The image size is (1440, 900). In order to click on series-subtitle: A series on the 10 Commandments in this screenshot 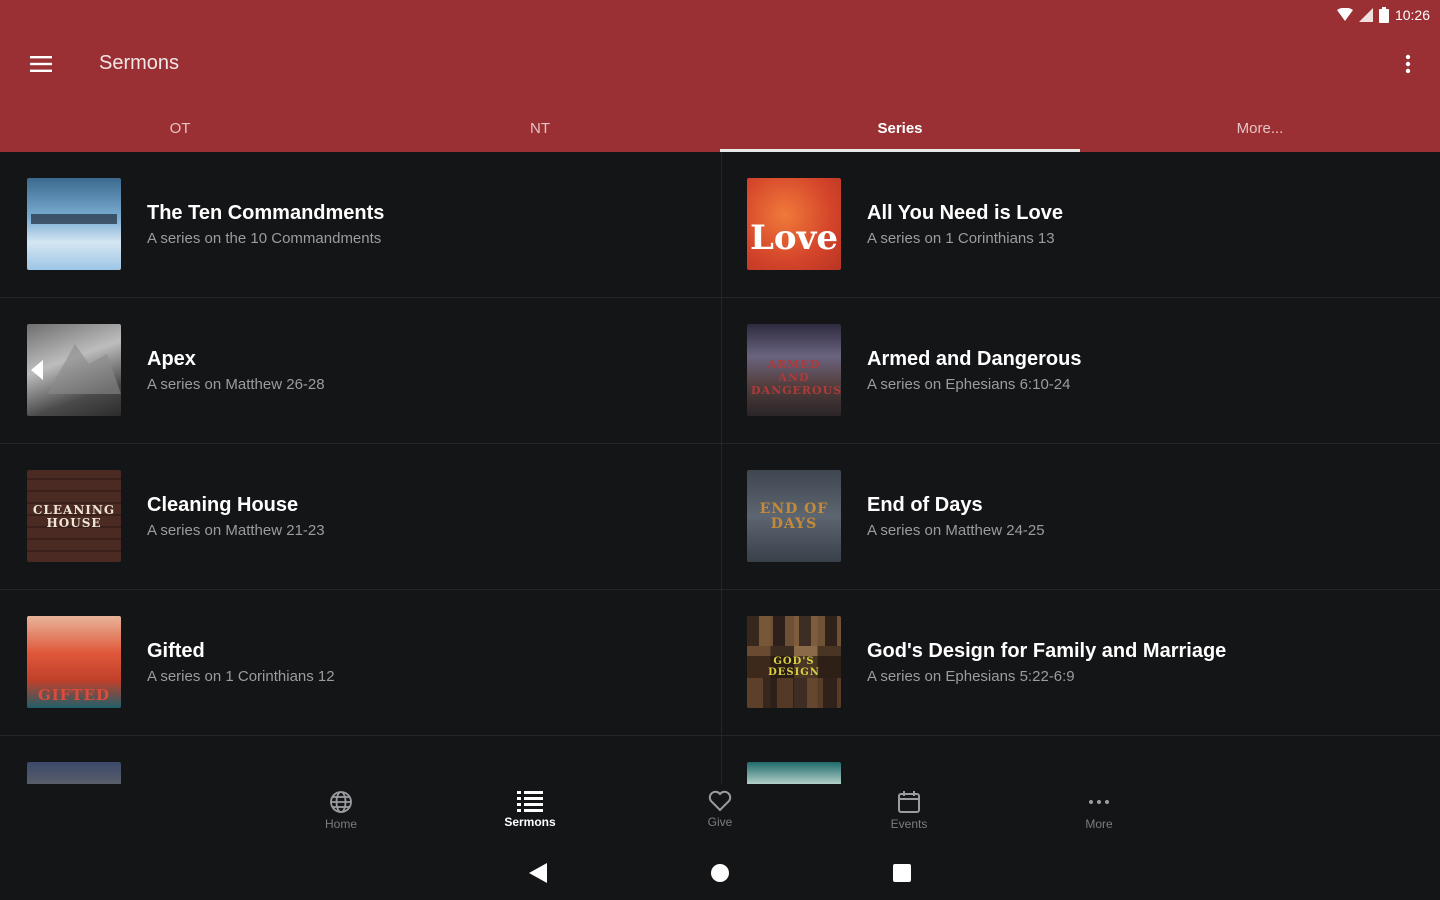, I will do `click(264, 238)`.